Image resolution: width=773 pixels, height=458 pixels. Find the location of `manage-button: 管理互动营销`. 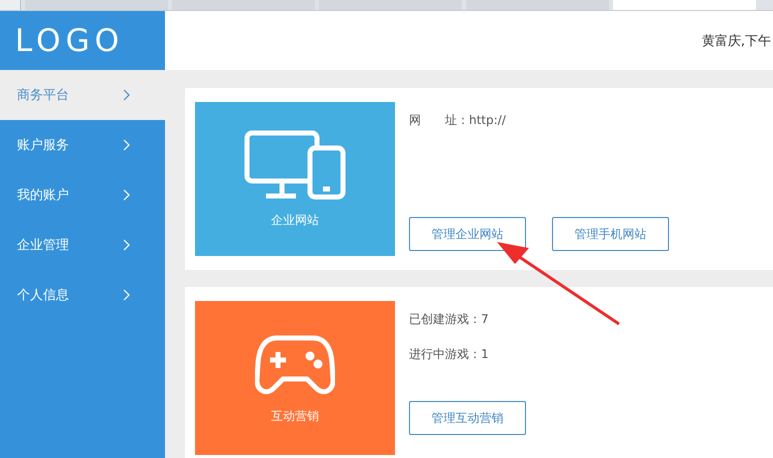

manage-button: 管理互动营销 is located at coordinates (467, 418).